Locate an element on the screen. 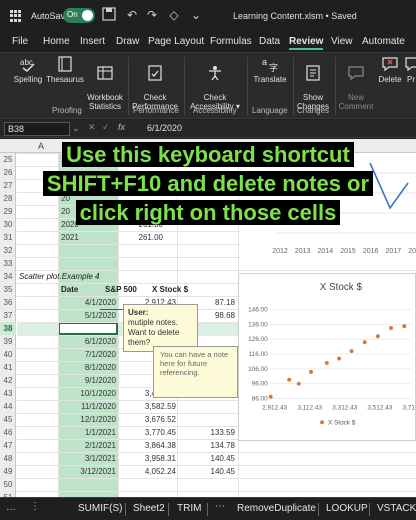 The width and height of the screenshot is (416, 520). undo-icon: ↶ is located at coordinates (132, 15).